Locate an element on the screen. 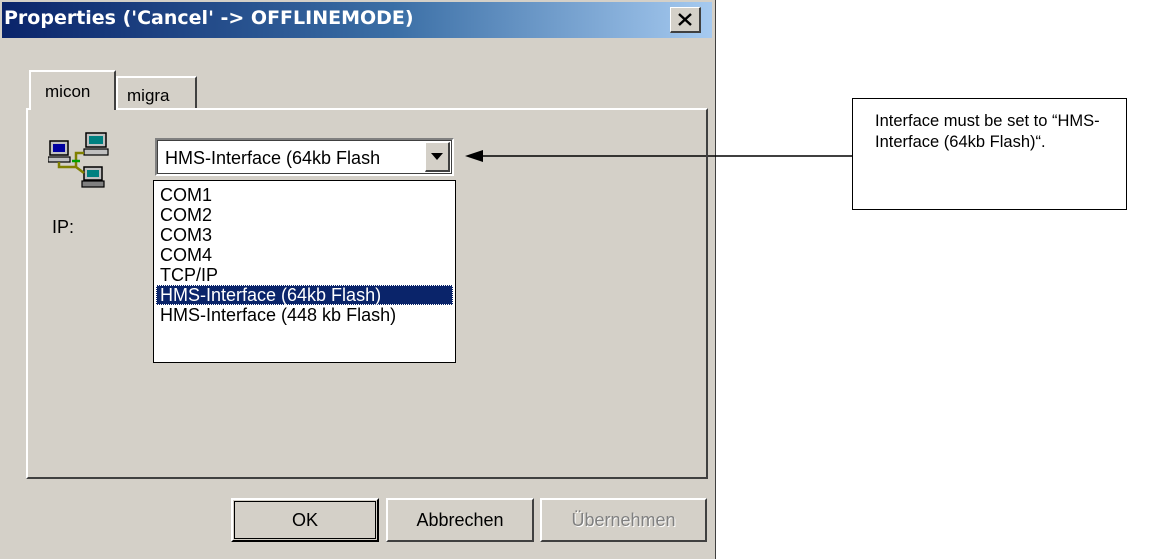  close-icon is located at coordinates (685, 19).